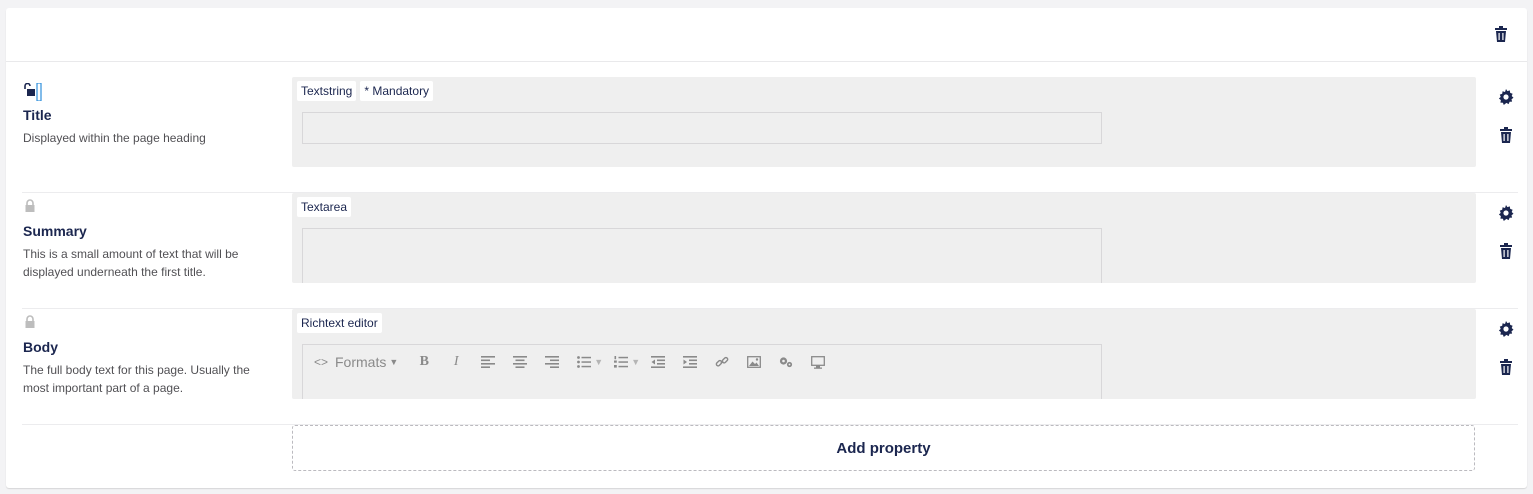 The height and width of the screenshot is (494, 1533). I want to click on align-left-icon, so click(488, 362).